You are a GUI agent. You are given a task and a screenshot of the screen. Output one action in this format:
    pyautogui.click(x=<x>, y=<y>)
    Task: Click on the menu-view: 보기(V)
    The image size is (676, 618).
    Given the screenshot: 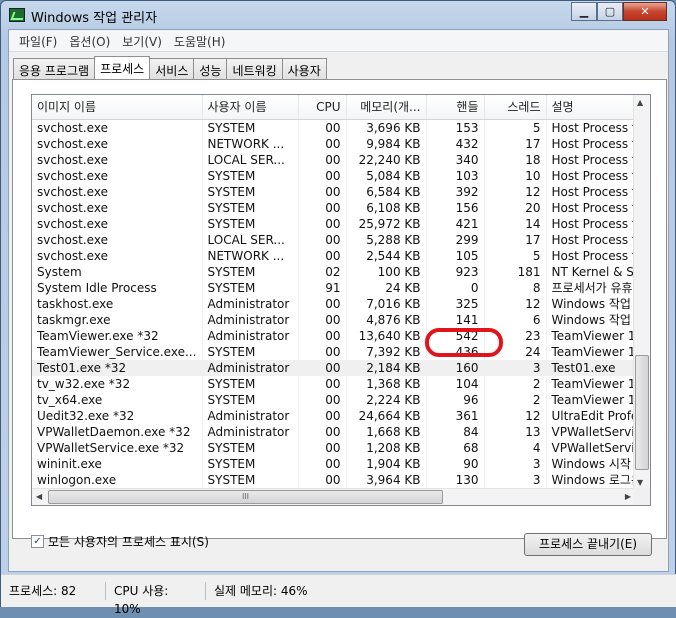 What is the action you would take?
    pyautogui.click(x=142, y=40)
    